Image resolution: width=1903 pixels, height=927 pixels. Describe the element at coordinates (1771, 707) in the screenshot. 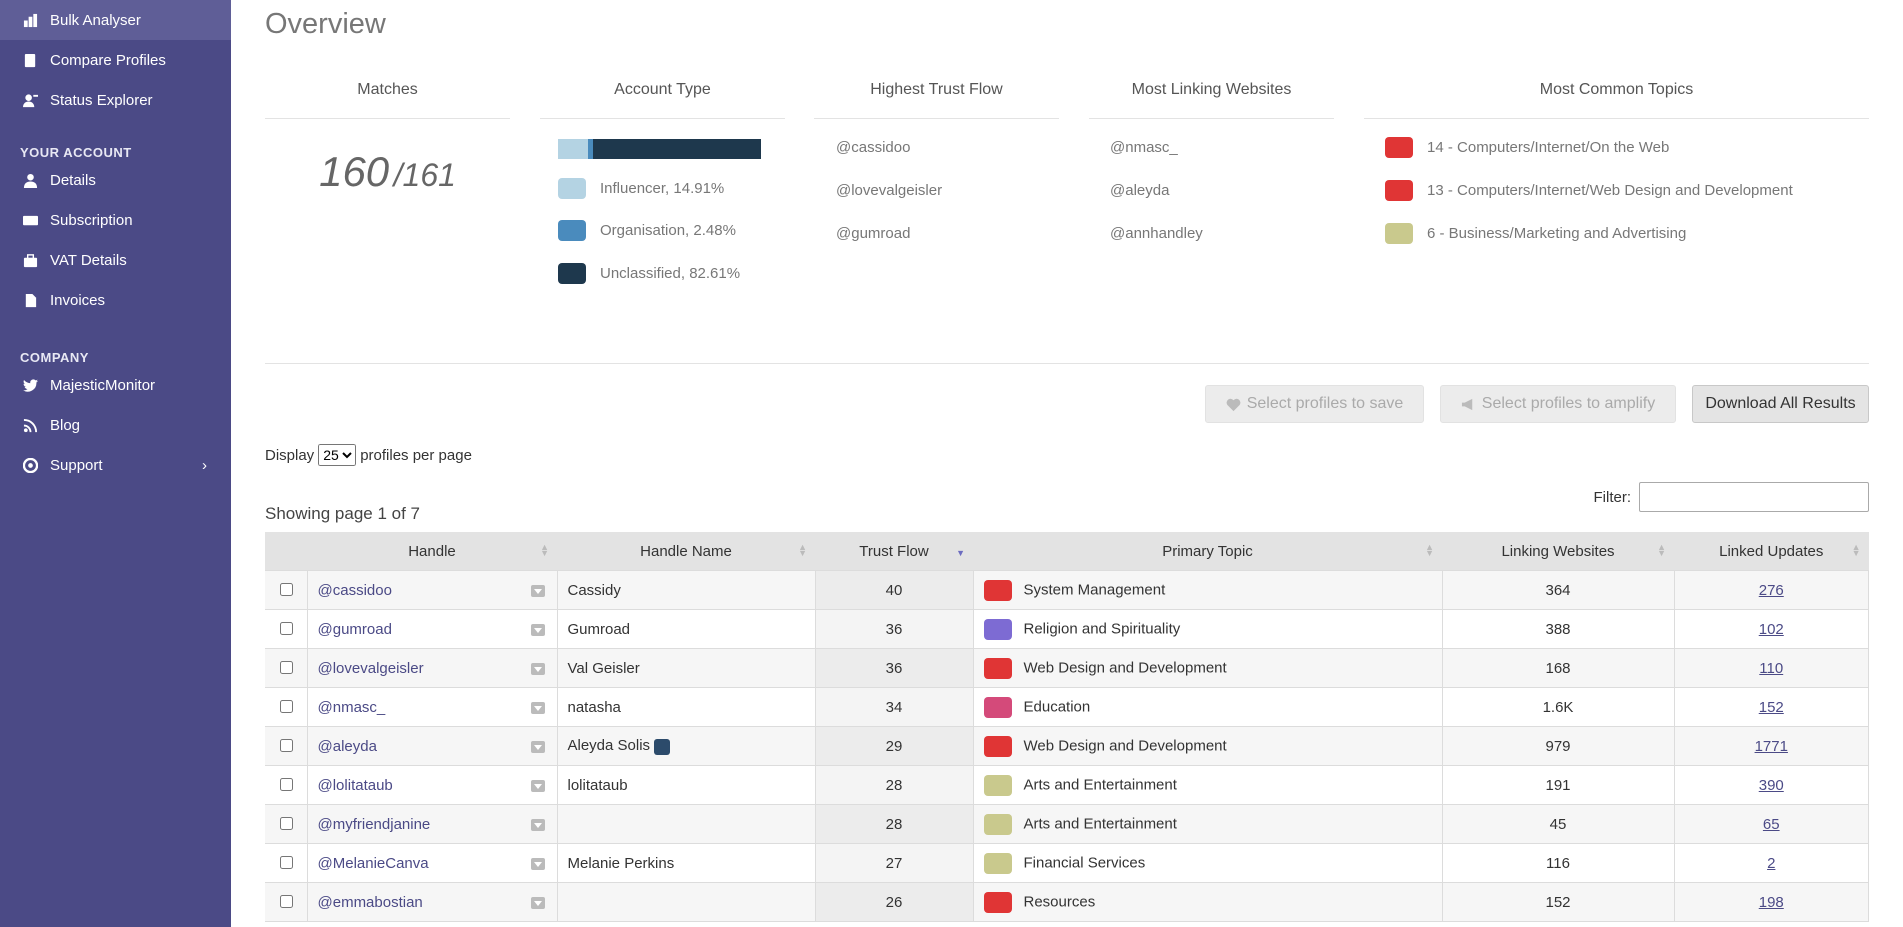

I see `linked-updates-link: 152` at that location.